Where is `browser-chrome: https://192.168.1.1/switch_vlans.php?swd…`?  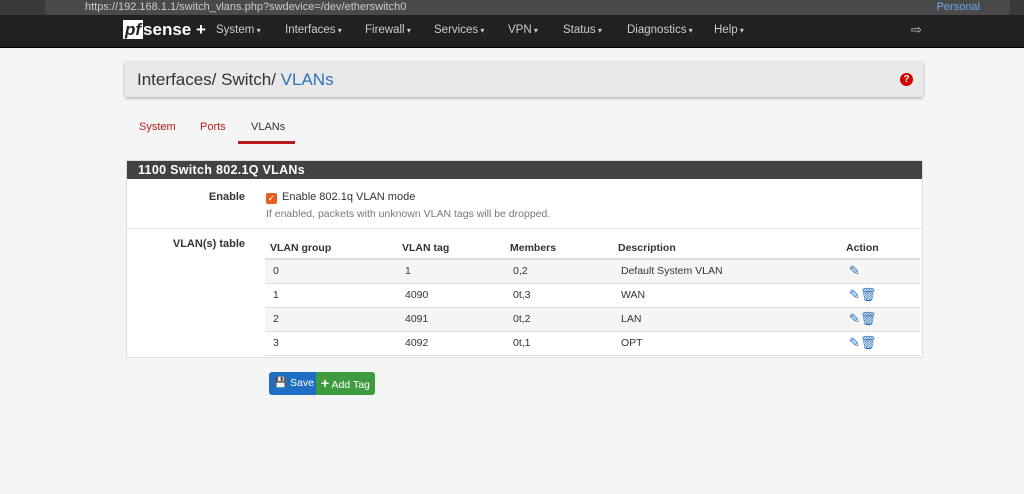 browser-chrome: https://192.168.1.1/switch_vlans.php?swd… is located at coordinates (512, 7).